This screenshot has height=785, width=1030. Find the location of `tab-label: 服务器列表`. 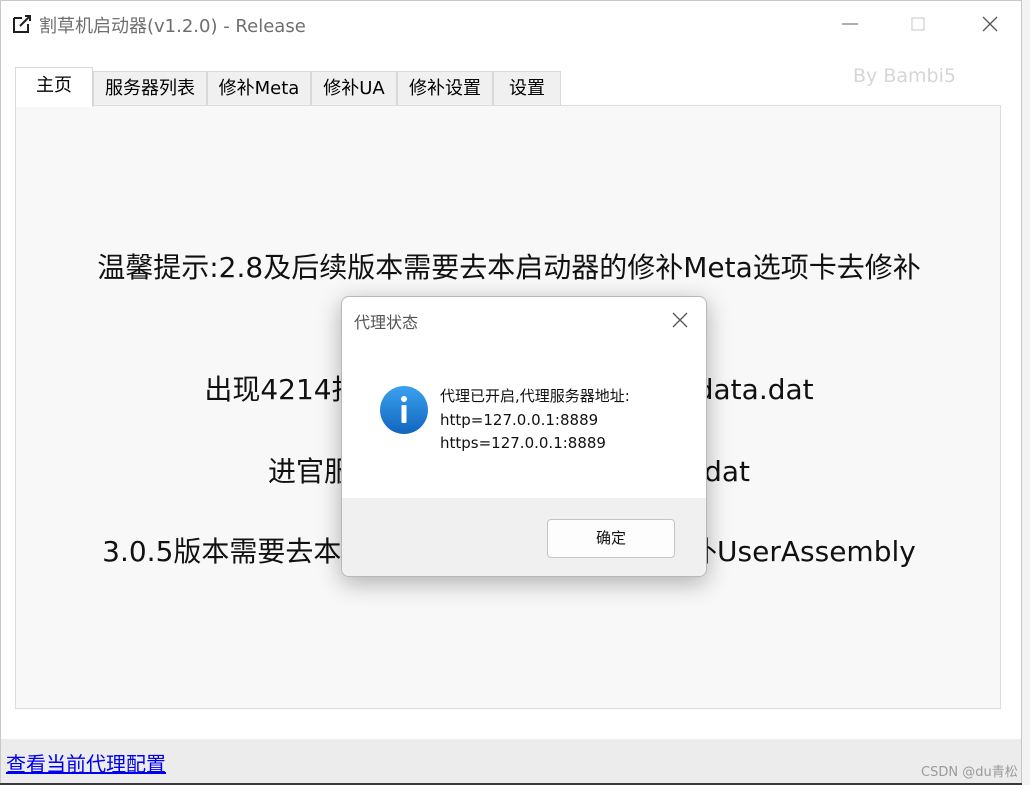

tab-label: 服务器列表 is located at coordinates (150, 88).